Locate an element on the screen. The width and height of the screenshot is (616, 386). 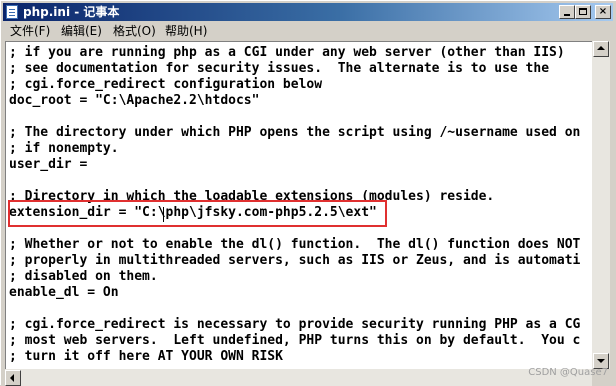
maximize-button is located at coordinates (583, 12).